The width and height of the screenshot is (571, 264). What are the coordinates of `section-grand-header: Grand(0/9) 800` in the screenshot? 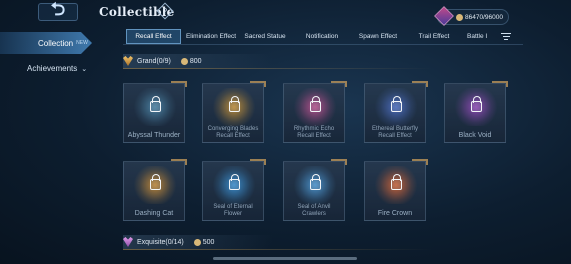 It's located at (198, 61).